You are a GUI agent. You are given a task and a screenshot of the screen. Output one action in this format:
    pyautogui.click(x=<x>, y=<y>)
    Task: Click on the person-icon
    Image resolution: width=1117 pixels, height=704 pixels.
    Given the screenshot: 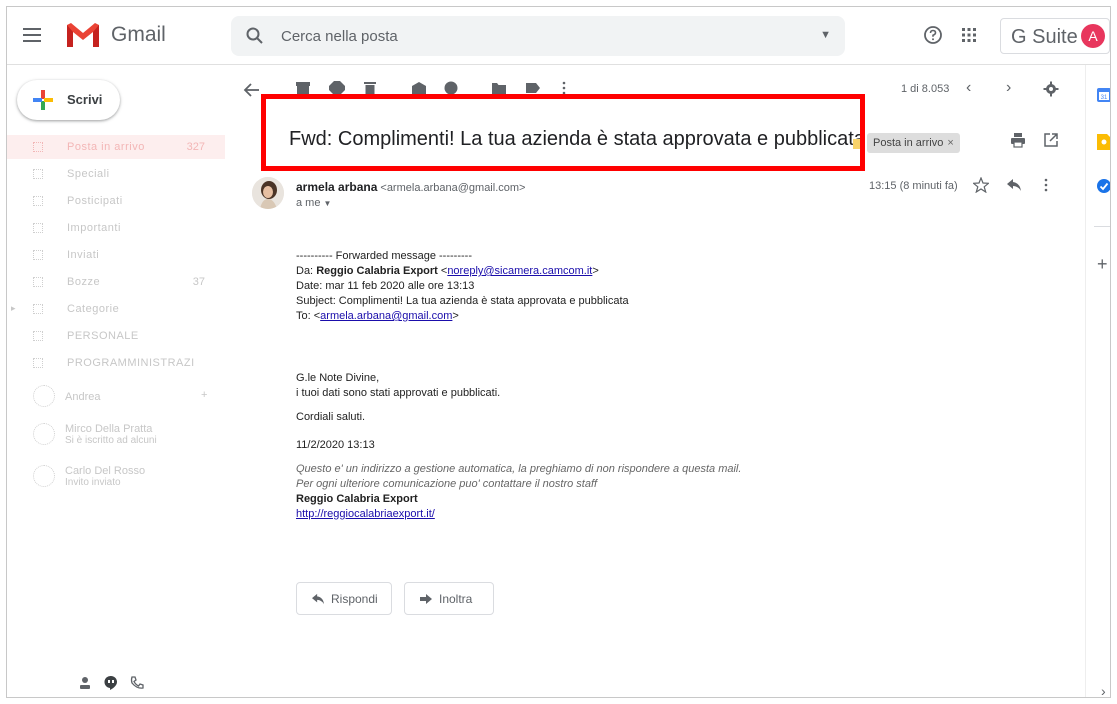 What is the action you would take?
    pyautogui.click(x=85, y=683)
    